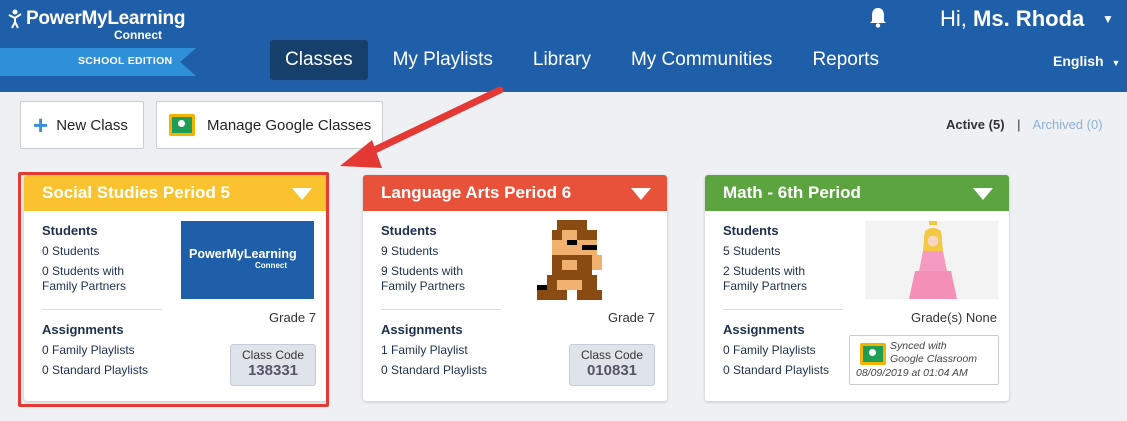  I want to click on edition-label: SCHOOL EDITION, so click(125, 61).